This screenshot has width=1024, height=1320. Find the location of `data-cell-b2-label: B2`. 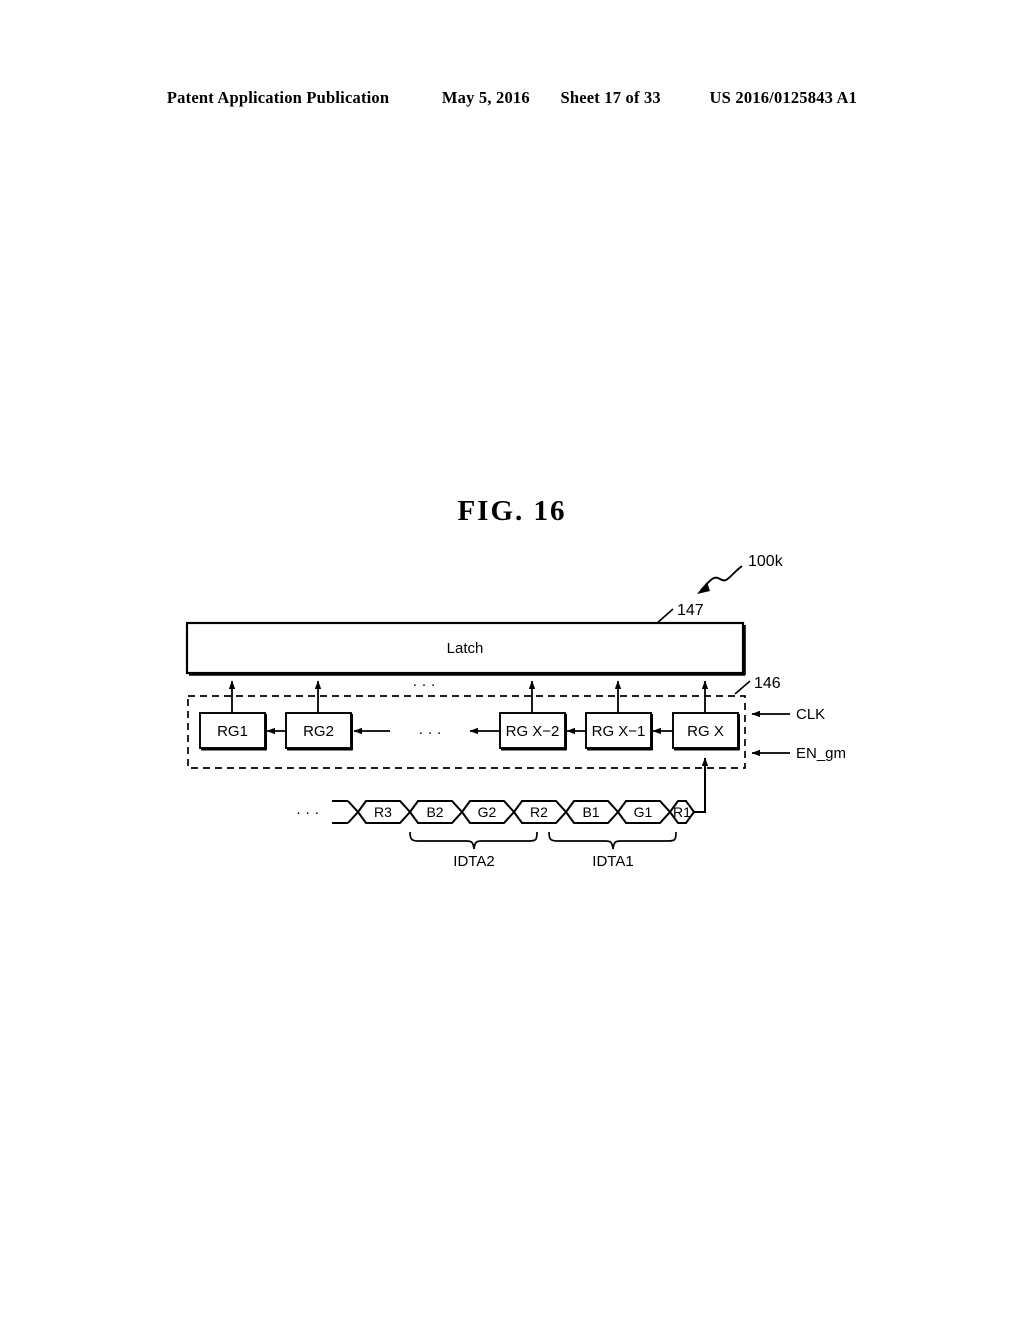

data-cell-b2-label: B2 is located at coordinates (434, 812).